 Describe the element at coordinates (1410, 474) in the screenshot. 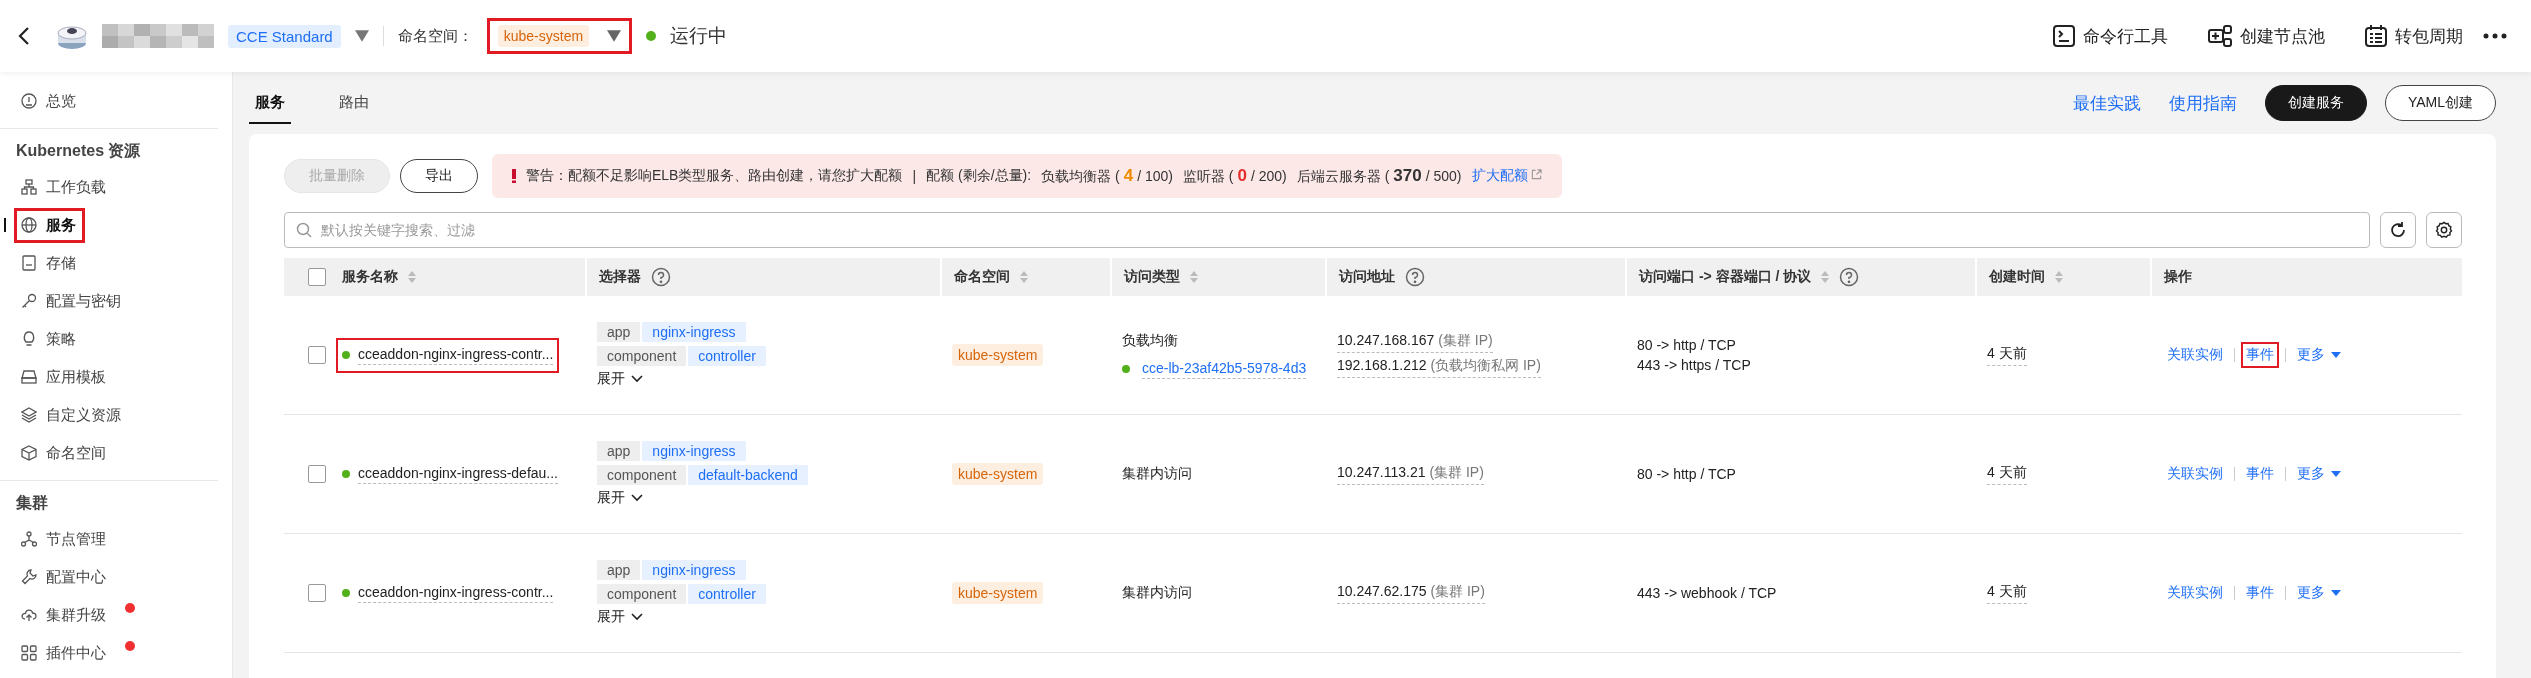

I see `access-address: 10.247.113.21 (集群 IP)` at that location.